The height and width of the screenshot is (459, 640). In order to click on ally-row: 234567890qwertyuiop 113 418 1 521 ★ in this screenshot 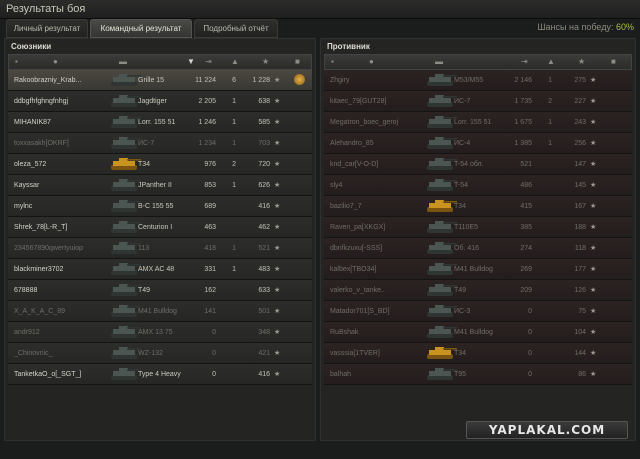, I will do `click(160, 248)`.